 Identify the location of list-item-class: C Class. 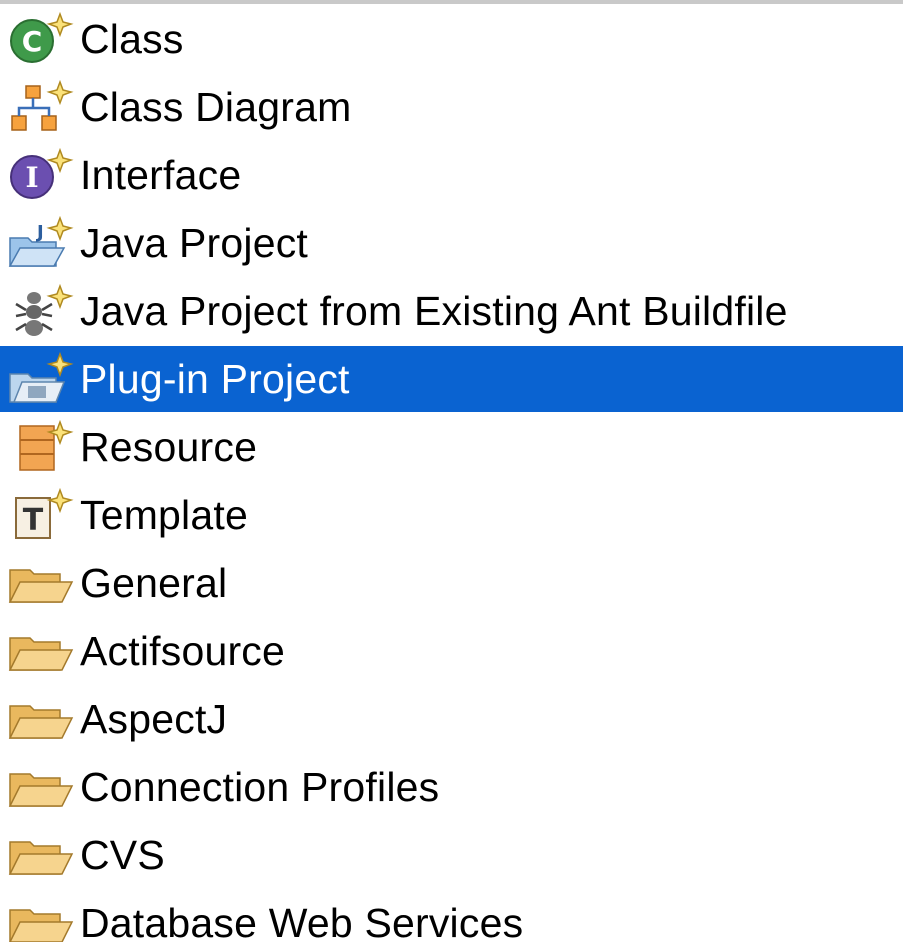
(451, 39).